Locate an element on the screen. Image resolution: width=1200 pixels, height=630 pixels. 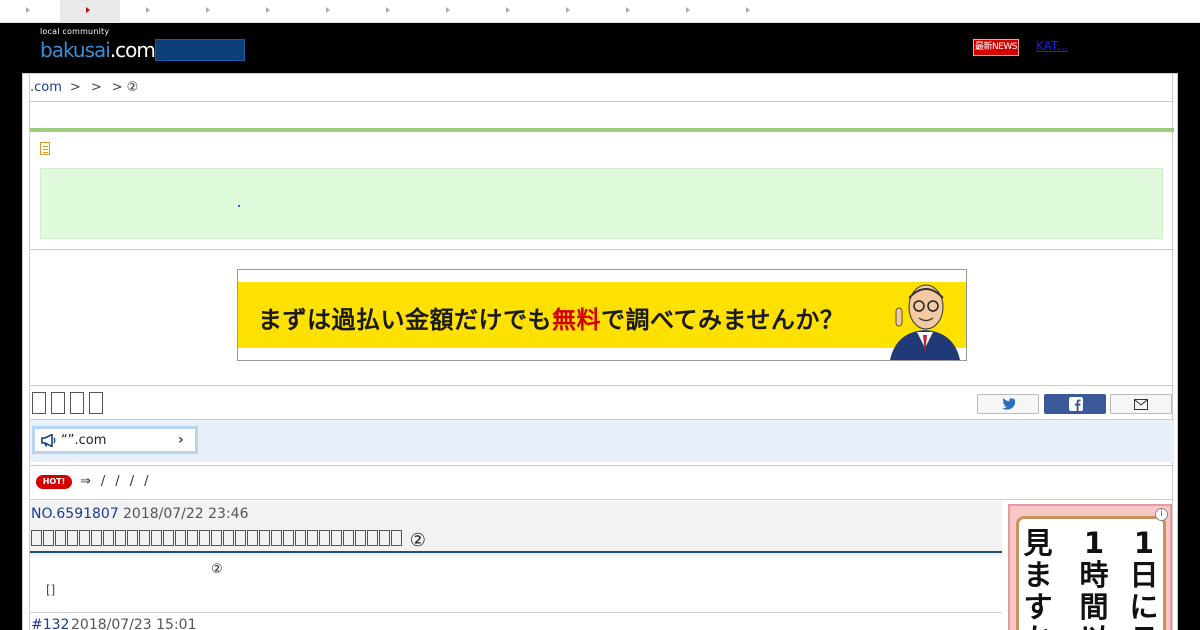
mail-icon is located at coordinates (1141, 404).